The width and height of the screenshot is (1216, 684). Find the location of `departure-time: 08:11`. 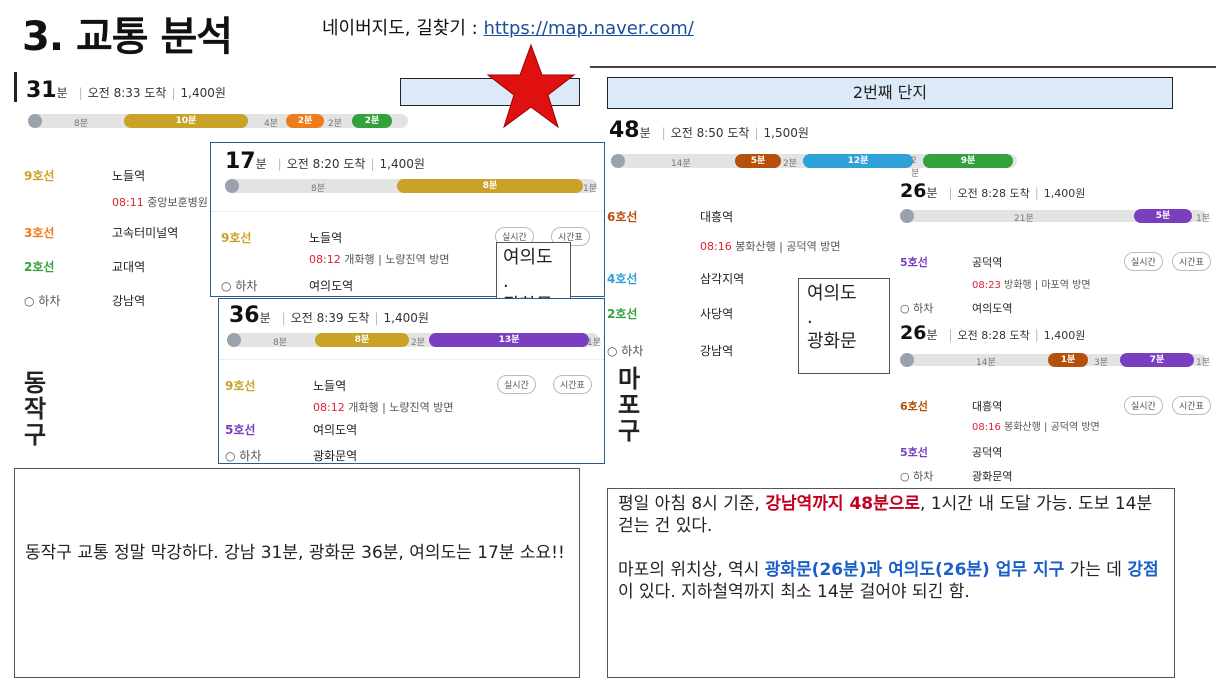

departure-time: 08:11 is located at coordinates (128, 202).